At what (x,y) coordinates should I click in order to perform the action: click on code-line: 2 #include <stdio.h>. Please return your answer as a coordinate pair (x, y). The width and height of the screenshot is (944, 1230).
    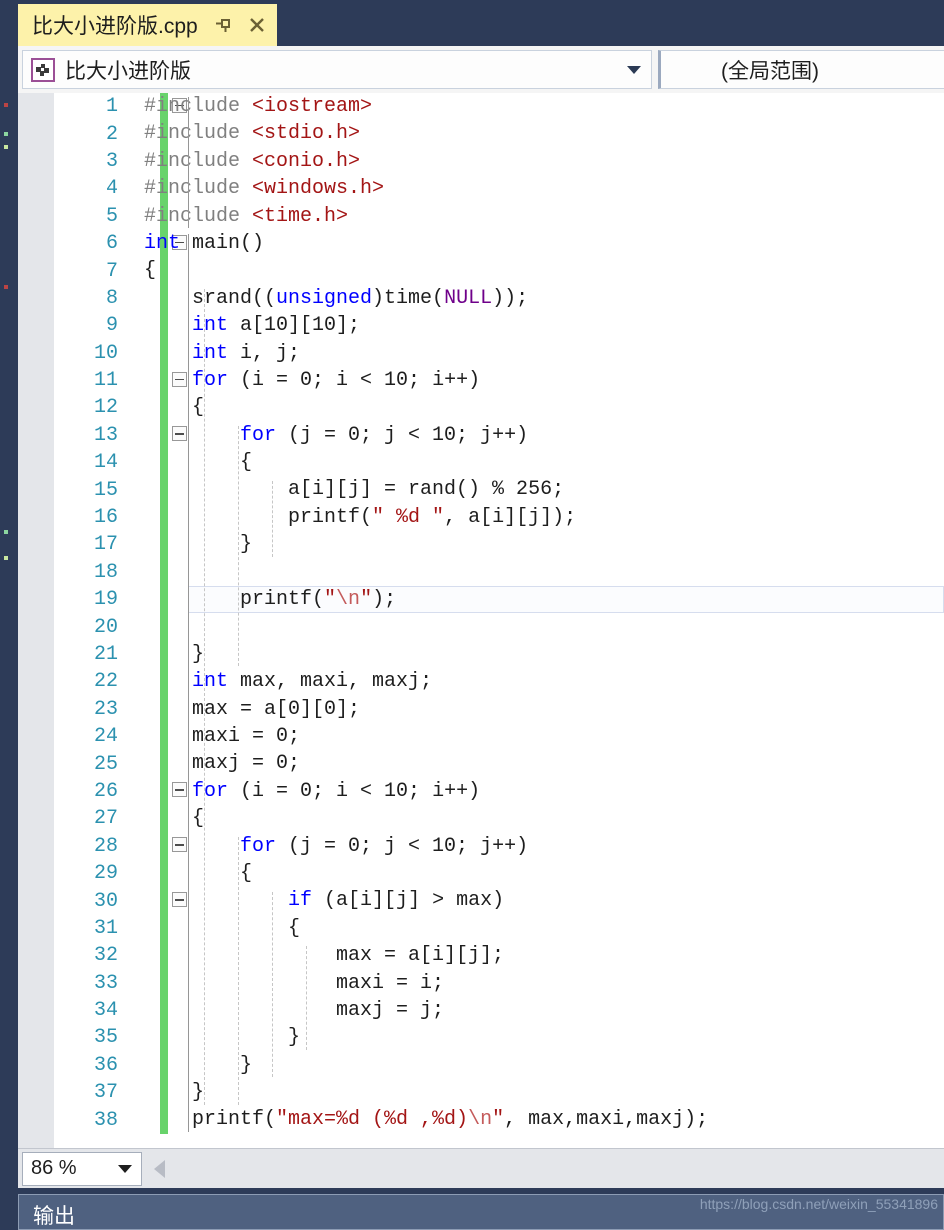
    Looking at the image, I should click on (481, 134).